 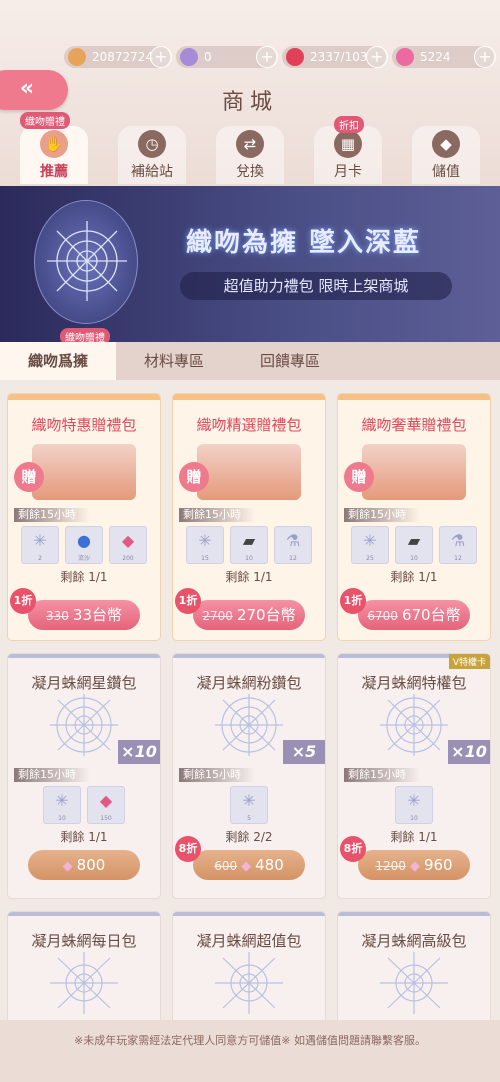 I want to click on pack-title: 凝月蛛網特權包, so click(x=414, y=683).